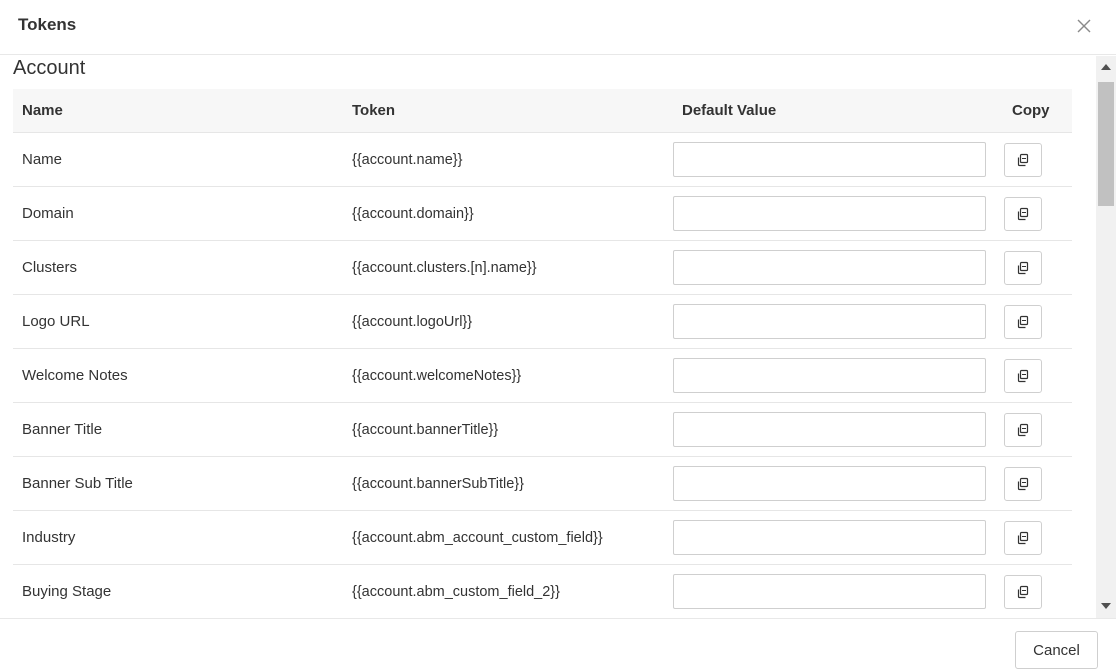 This screenshot has width=1116, height=672. Describe the element at coordinates (178, 267) in the screenshot. I see `token-name-cell: Clusters` at that location.